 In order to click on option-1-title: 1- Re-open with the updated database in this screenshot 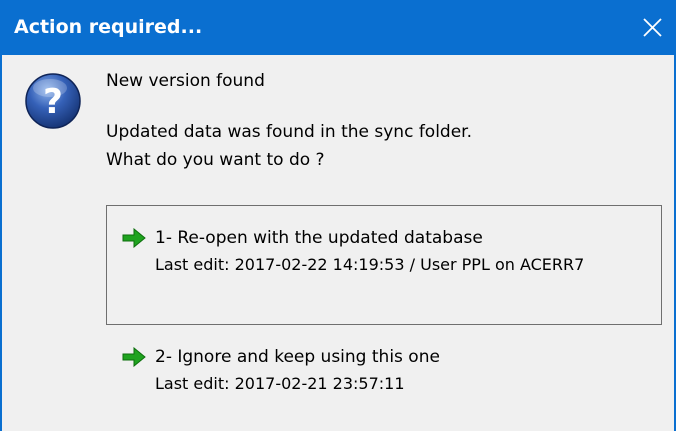, I will do `click(319, 238)`.